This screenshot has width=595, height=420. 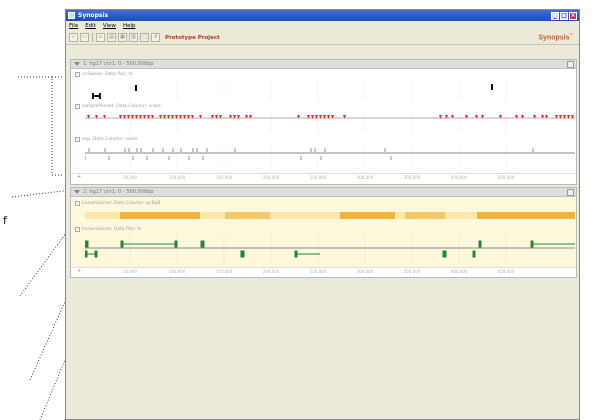 I want to click on axis-tick-label: 250,000, so click(x=318, y=177).